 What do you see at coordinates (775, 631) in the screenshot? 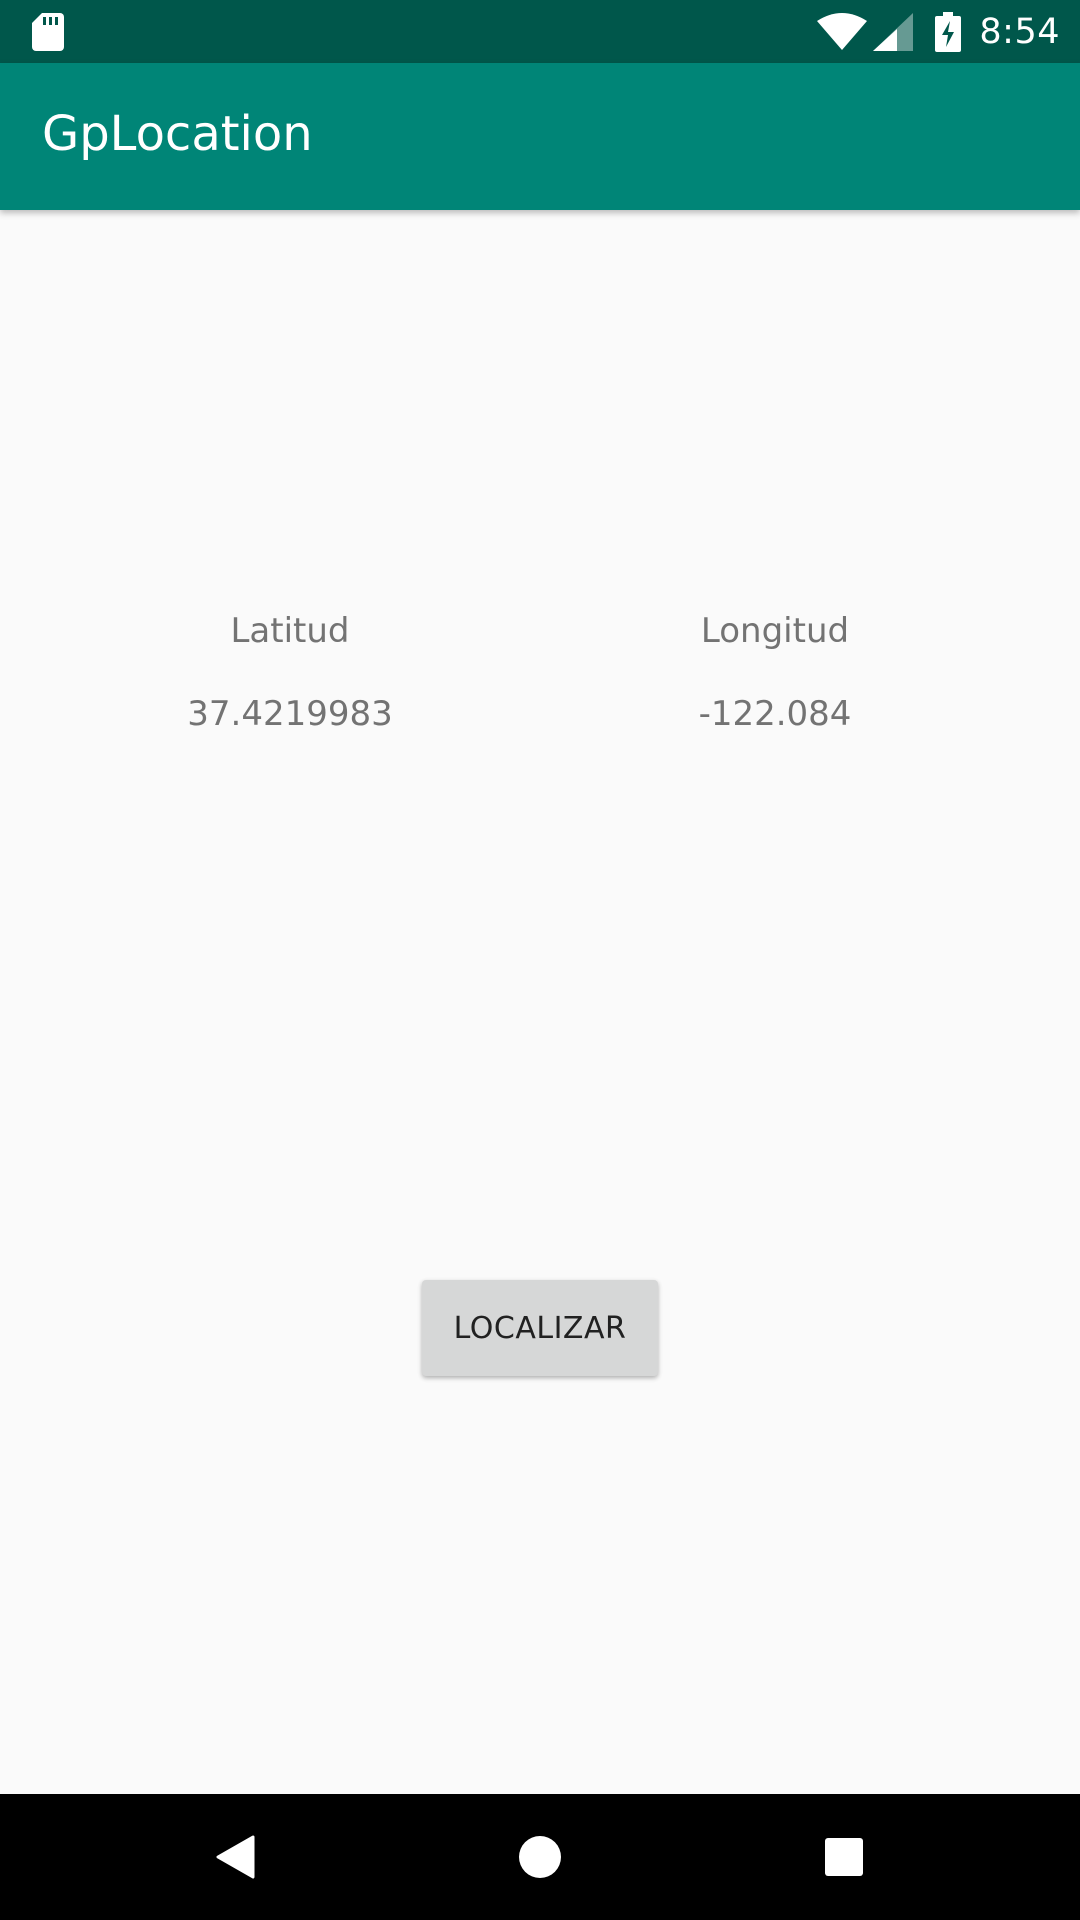
I see `longitude-label: Longitud` at bounding box center [775, 631].